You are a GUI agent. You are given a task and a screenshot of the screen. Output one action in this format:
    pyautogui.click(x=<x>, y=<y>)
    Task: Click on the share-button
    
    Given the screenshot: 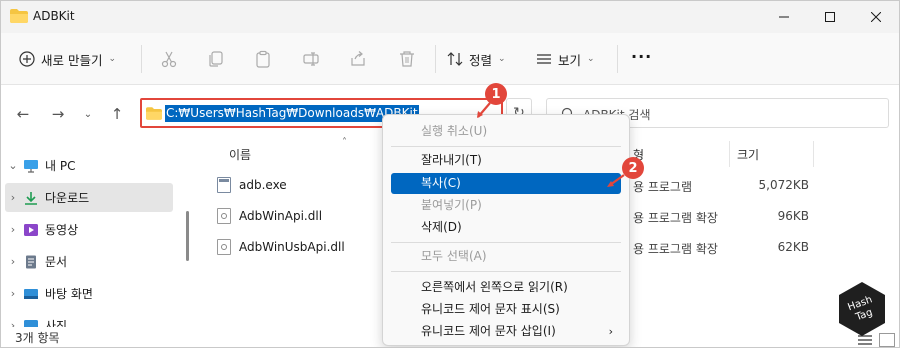 What is the action you would take?
    pyautogui.click(x=358, y=59)
    